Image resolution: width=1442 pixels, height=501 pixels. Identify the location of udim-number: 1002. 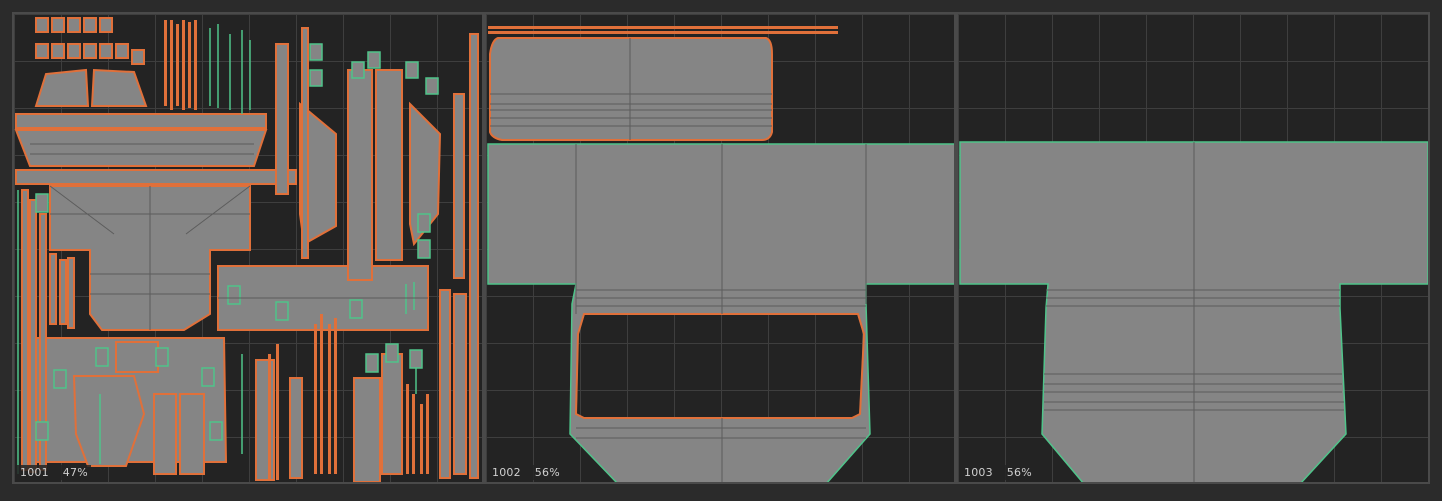
(506, 472).